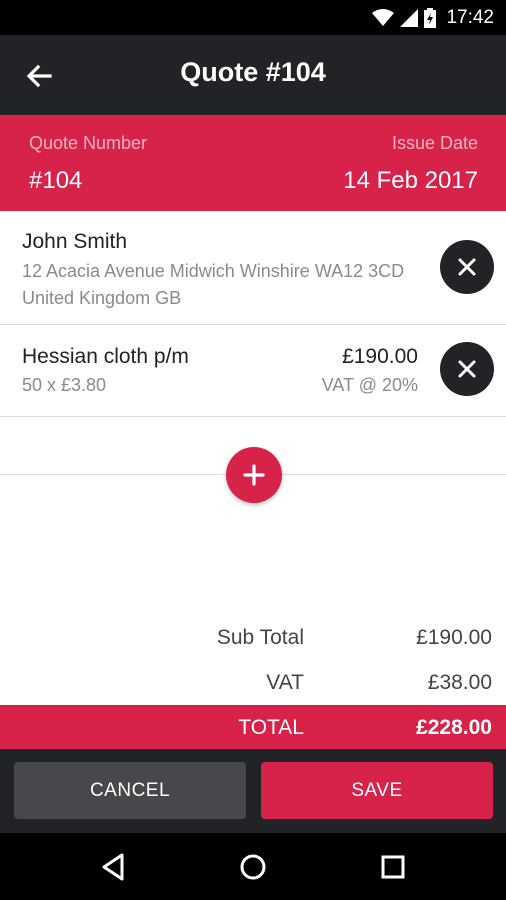 Image resolution: width=506 pixels, height=900 pixels. What do you see at coordinates (454, 637) in the screenshot?
I see `subtotal-value: £190.00` at bounding box center [454, 637].